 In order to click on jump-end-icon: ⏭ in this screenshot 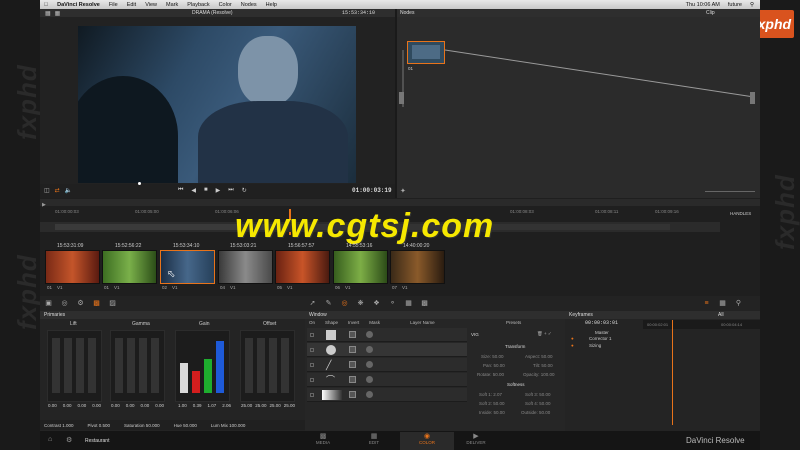, I will do `click(230, 190)`.